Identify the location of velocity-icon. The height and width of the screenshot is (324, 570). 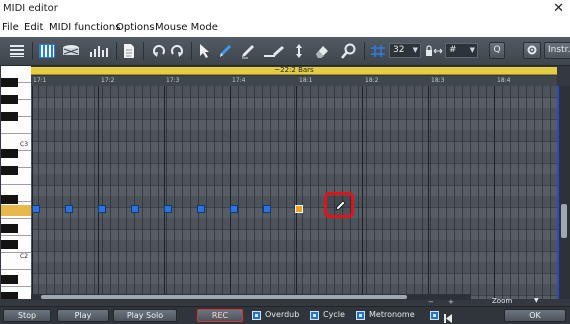
(100, 51).